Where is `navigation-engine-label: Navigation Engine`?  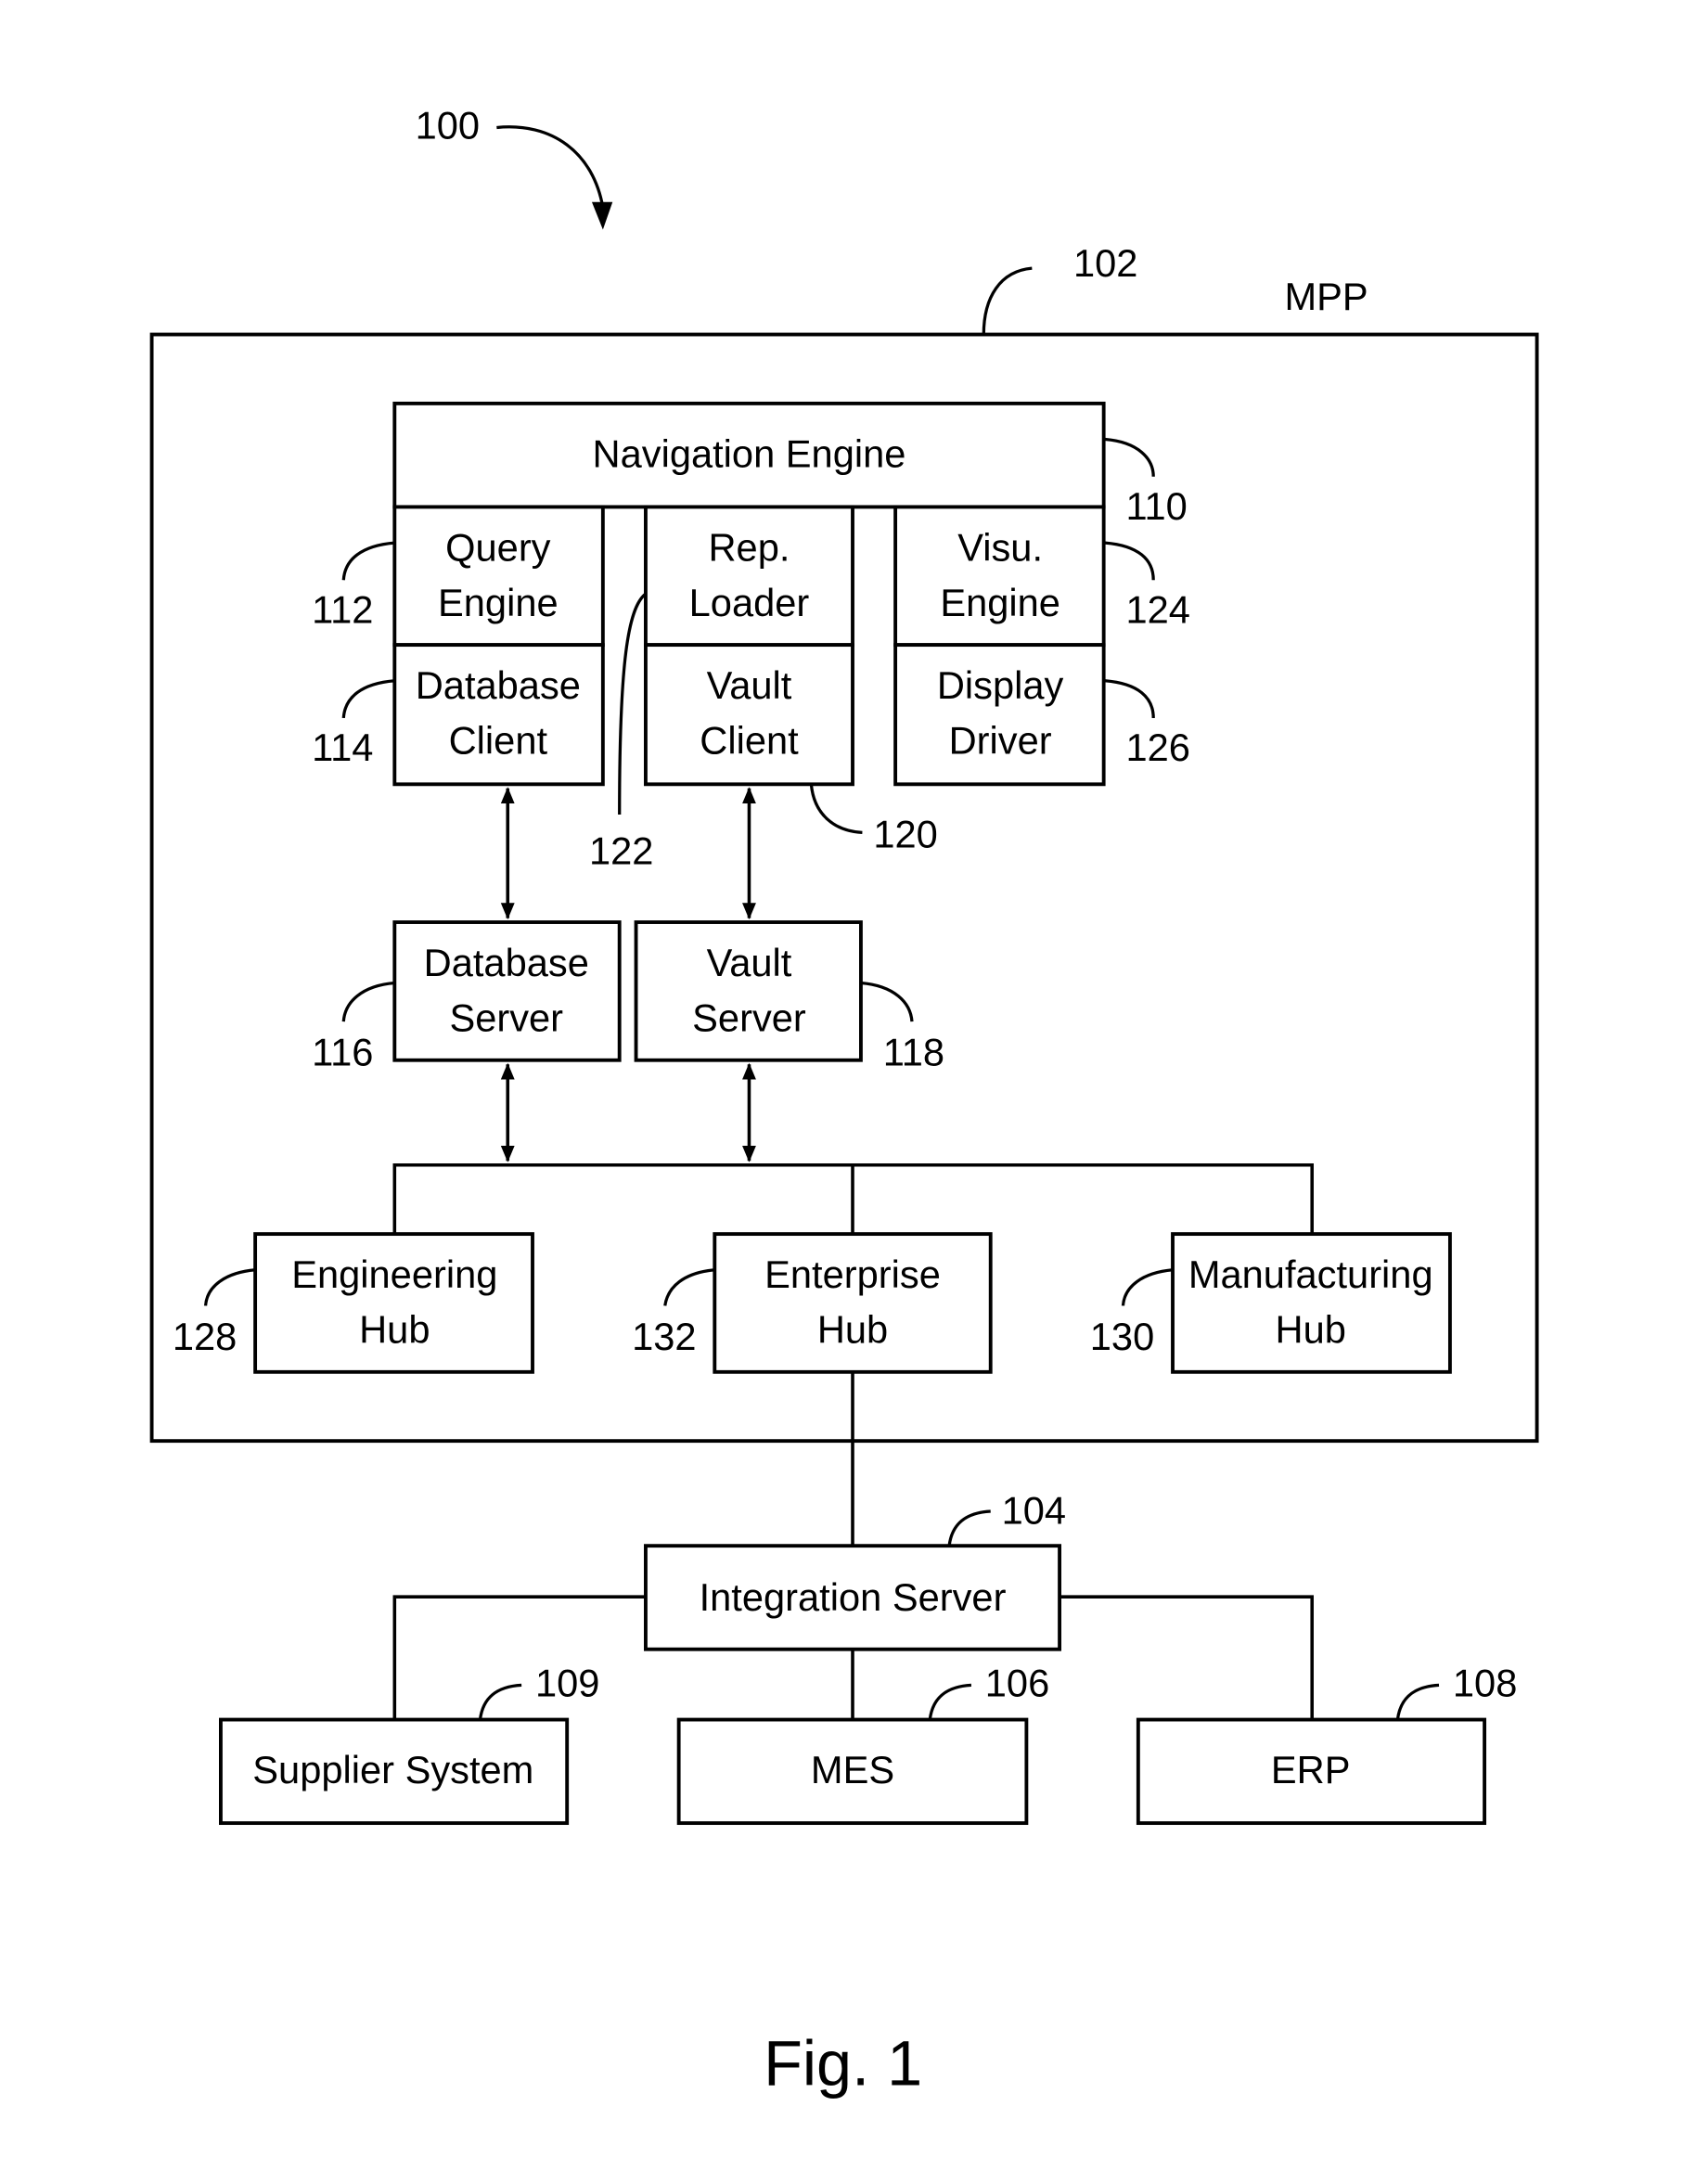
navigation-engine-label: Navigation Engine is located at coordinates (749, 453).